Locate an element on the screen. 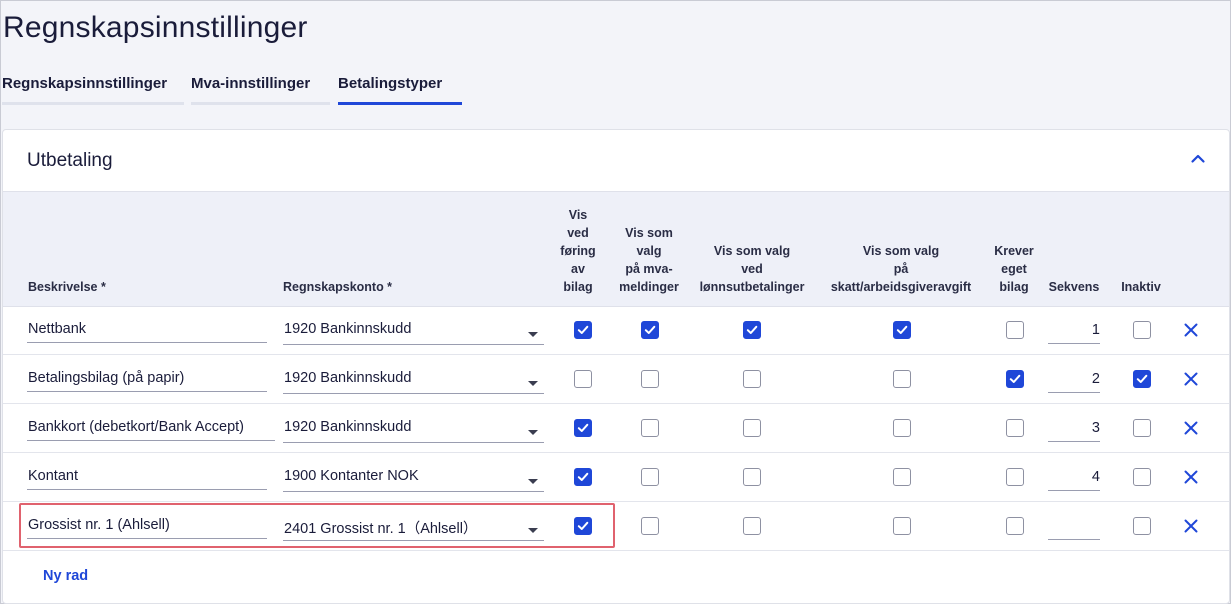 The image size is (1231, 604). section-title: Utbetaling is located at coordinates (70, 160).